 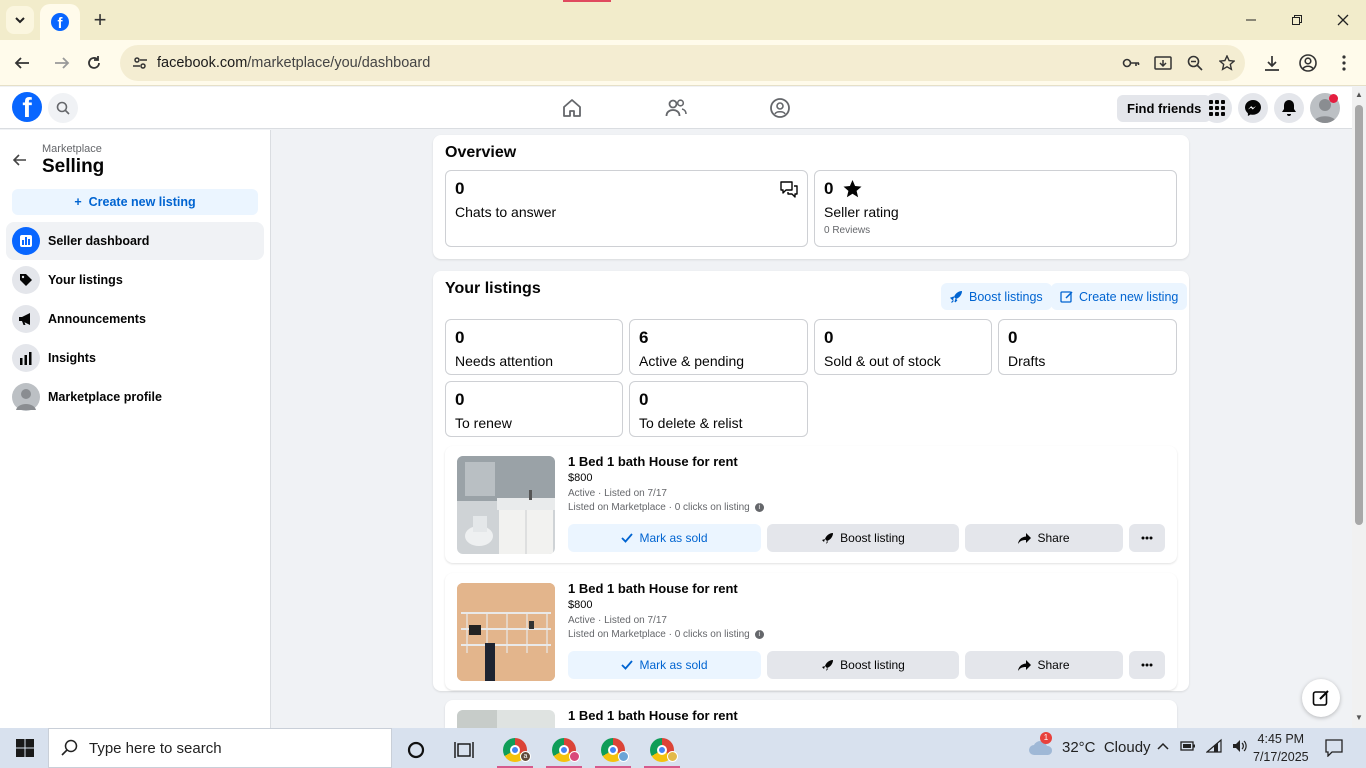 What do you see at coordinates (1087, 347) in the screenshot?
I see `stat-card-drafts: 0 Drafts` at bounding box center [1087, 347].